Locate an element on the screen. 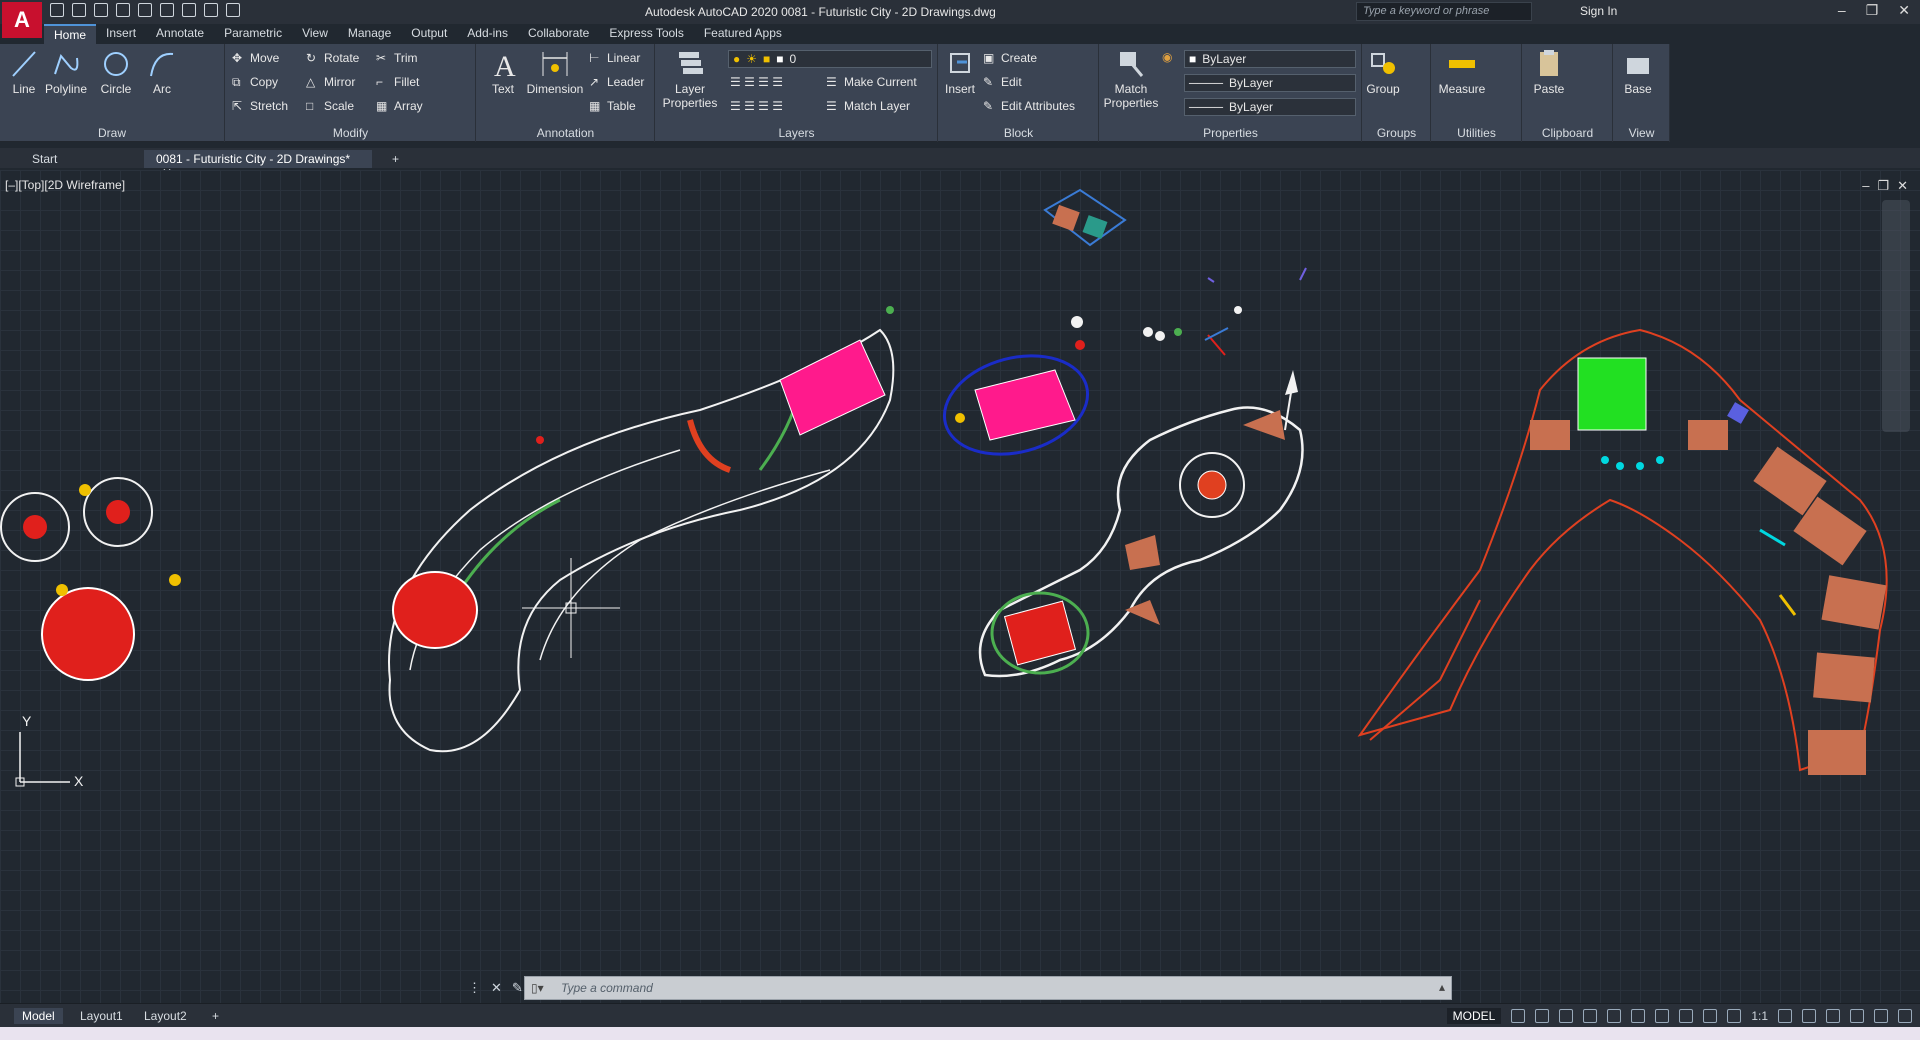  scale-button: □ Scale is located at coordinates (330, 106).